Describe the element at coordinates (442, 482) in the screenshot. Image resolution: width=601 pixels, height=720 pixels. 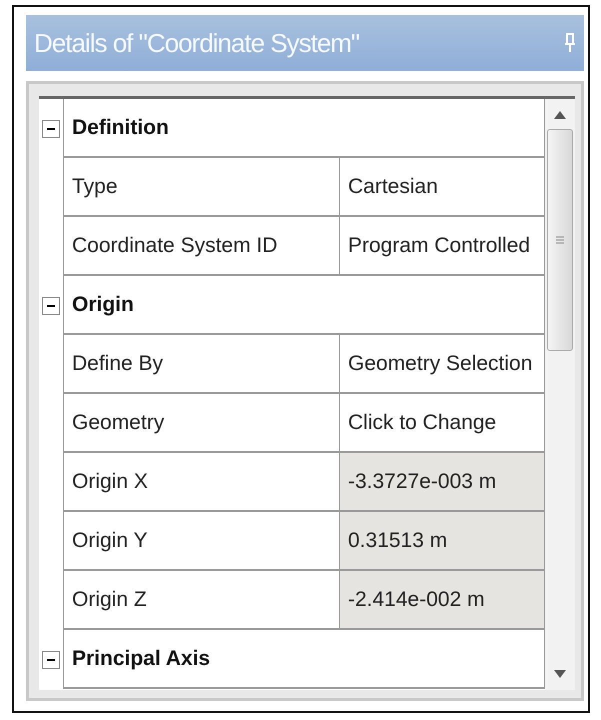
I see `property-value: -3.3727e-003 m` at that location.